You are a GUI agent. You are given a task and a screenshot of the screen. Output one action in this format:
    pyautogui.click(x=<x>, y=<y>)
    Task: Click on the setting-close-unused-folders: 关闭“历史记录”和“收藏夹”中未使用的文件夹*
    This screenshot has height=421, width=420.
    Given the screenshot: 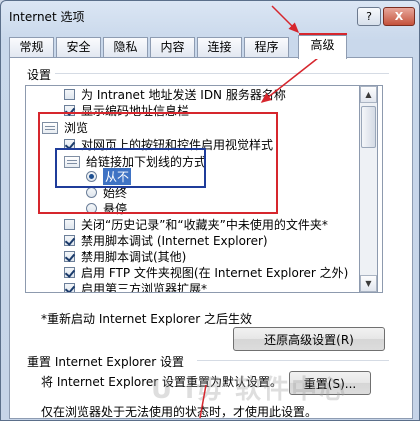 What is the action you would take?
    pyautogui.click(x=196, y=224)
    